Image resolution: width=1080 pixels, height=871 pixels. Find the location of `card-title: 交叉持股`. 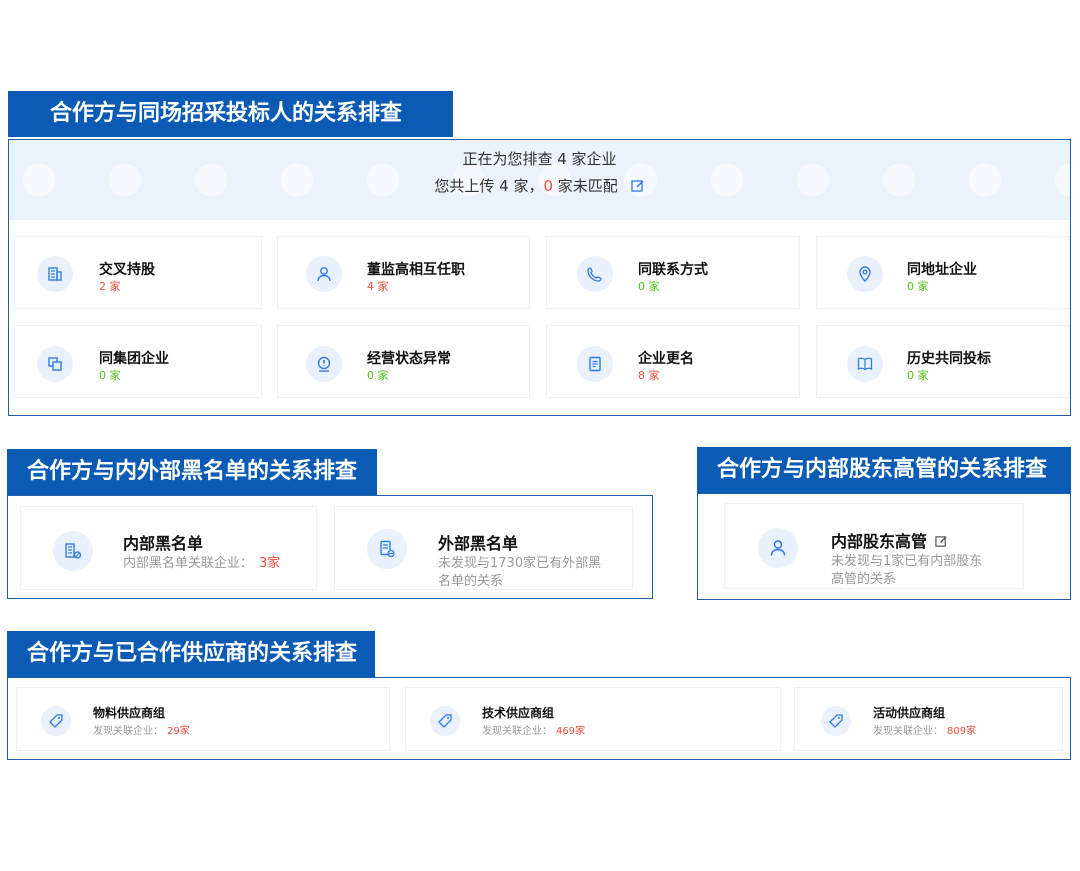

card-title: 交叉持股 is located at coordinates (127, 270).